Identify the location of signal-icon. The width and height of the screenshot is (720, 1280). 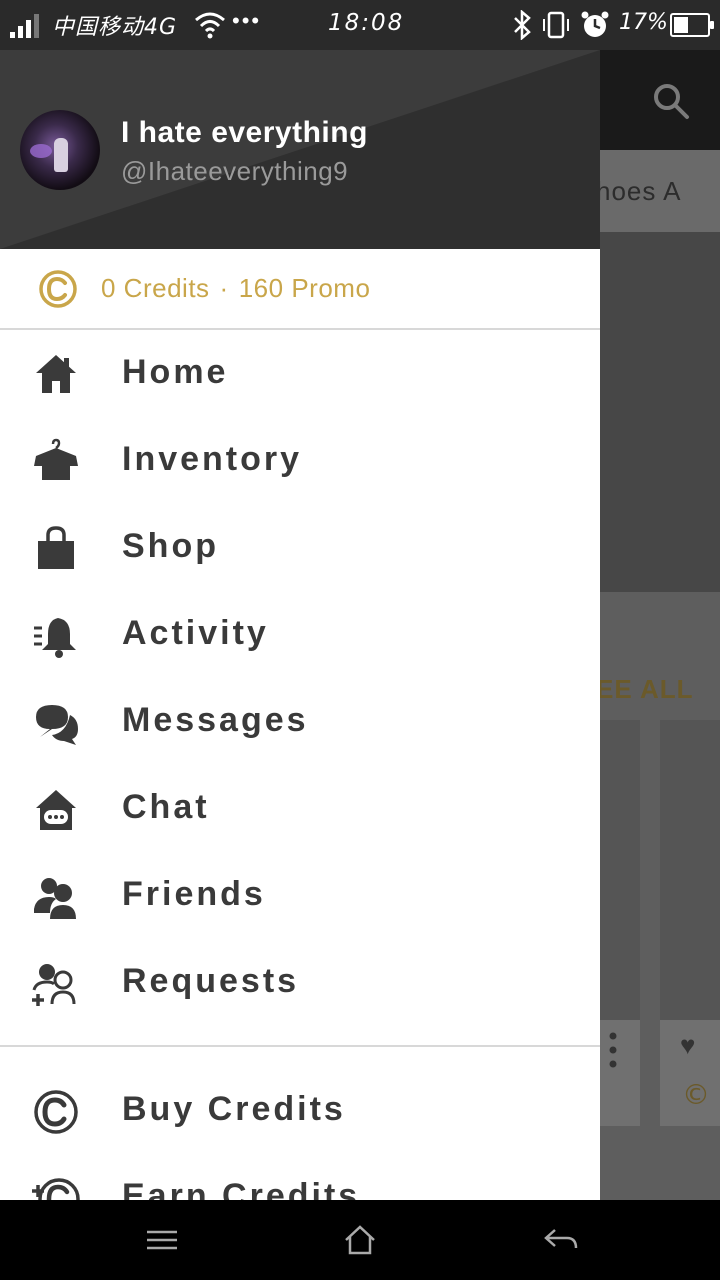
(24, 26).